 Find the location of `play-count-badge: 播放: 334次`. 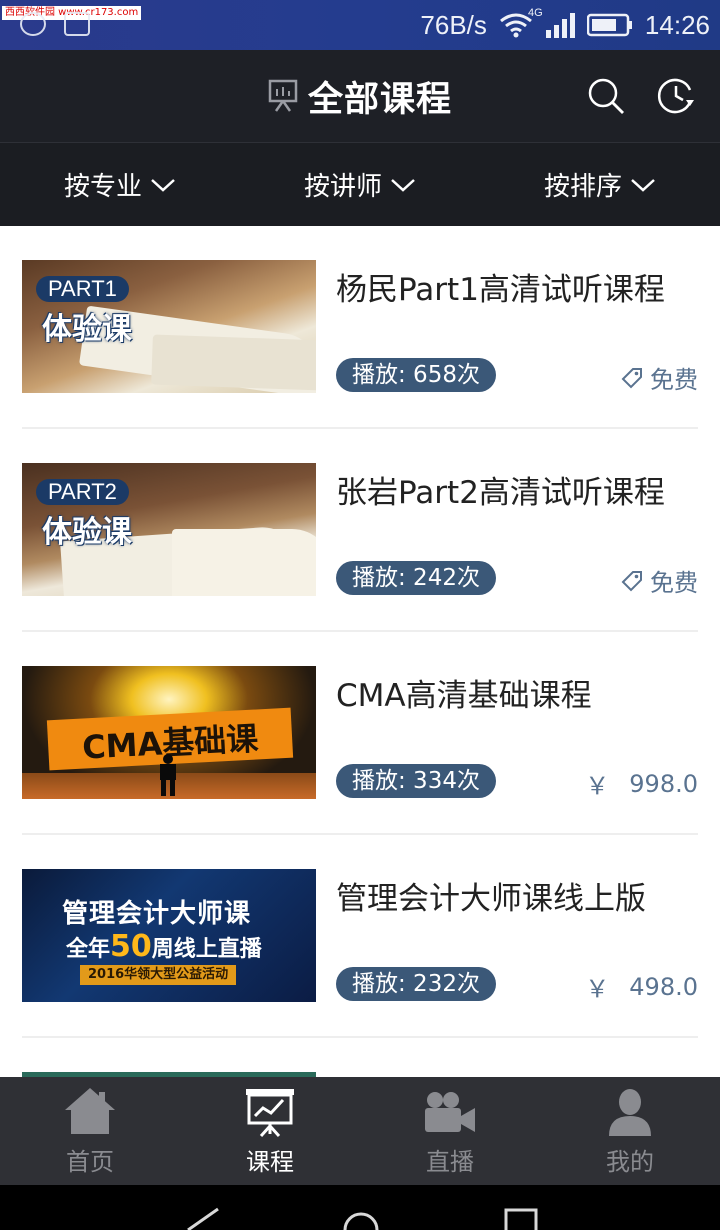

play-count-badge: 播放: 334次 is located at coordinates (416, 781).